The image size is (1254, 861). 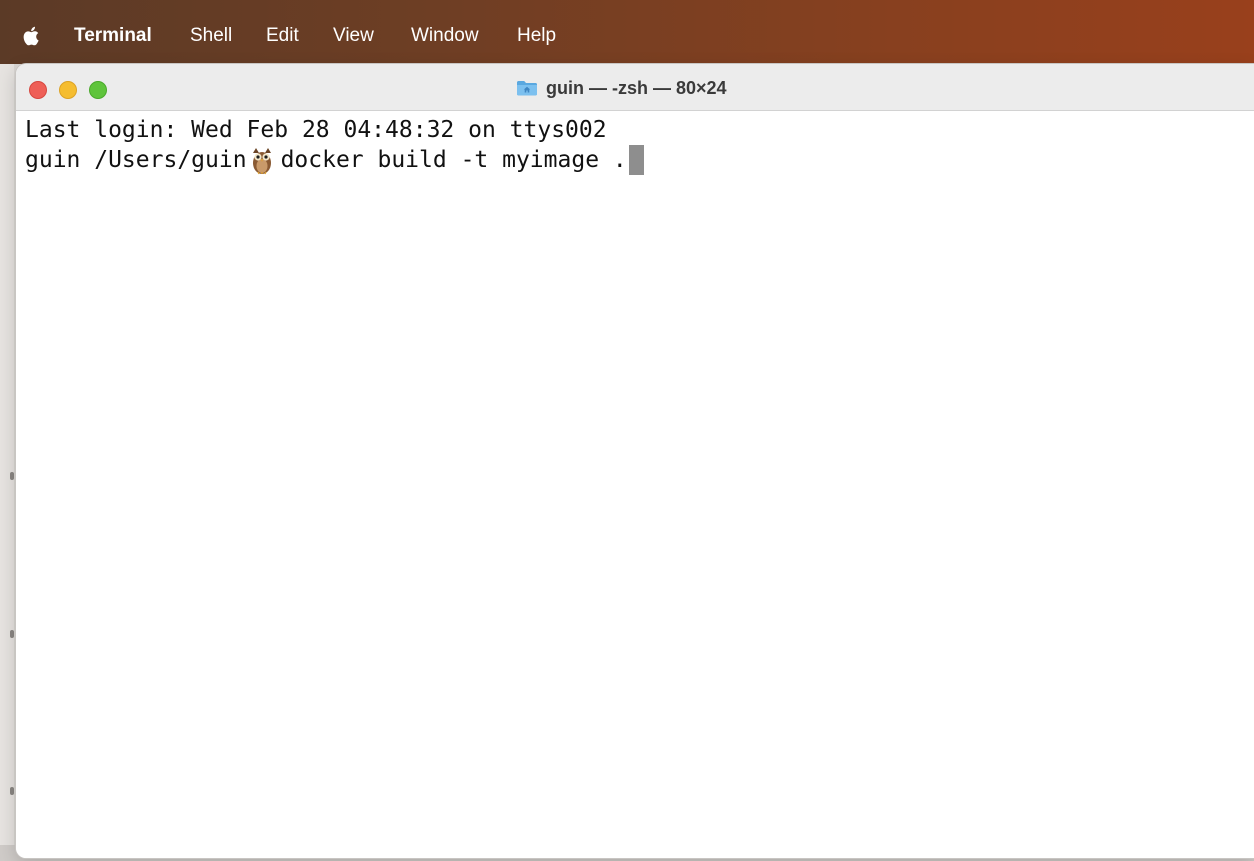 I want to click on window-title-group: guin — -zsh — 80×24, so click(x=621, y=88).